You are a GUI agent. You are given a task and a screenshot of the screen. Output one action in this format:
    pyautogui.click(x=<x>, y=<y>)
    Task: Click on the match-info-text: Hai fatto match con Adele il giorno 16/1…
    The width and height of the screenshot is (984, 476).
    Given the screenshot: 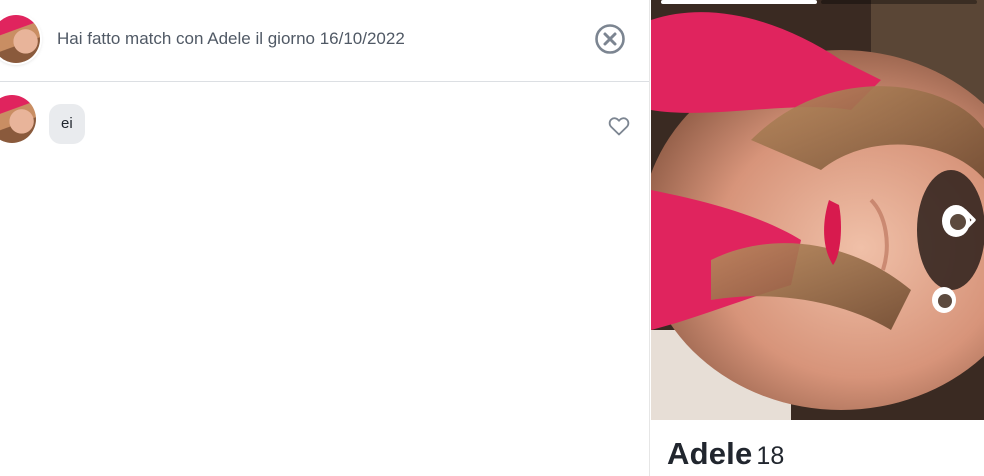 What is the action you would take?
    pyautogui.click(x=231, y=38)
    